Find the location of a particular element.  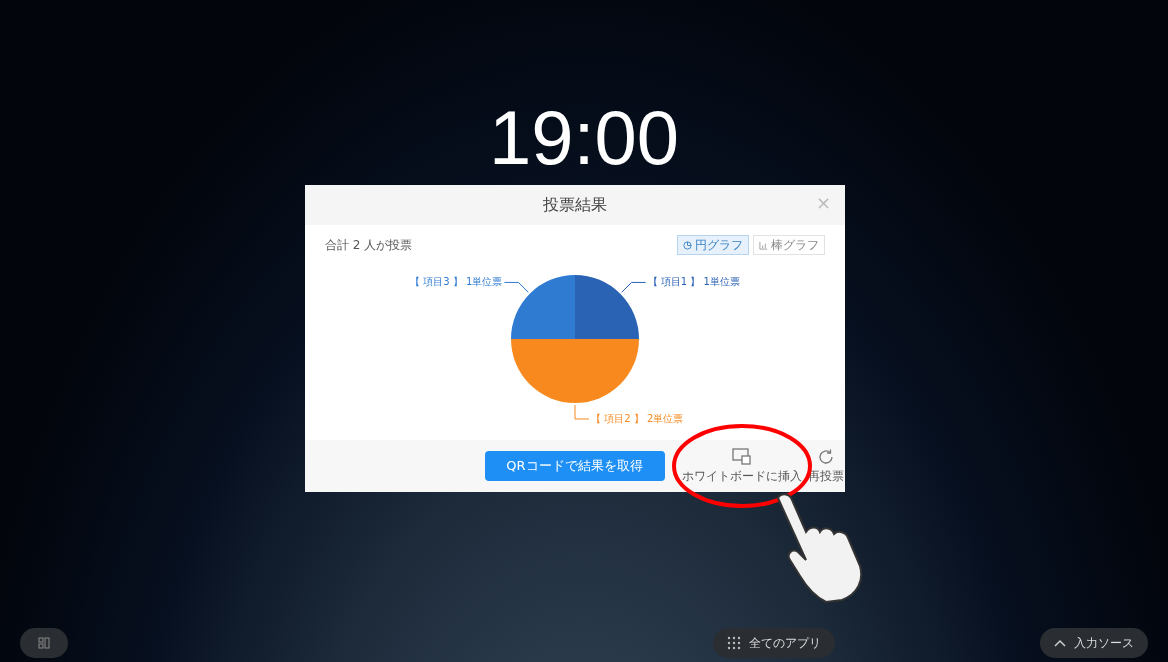

screen-insert-icon is located at coordinates (742, 456).